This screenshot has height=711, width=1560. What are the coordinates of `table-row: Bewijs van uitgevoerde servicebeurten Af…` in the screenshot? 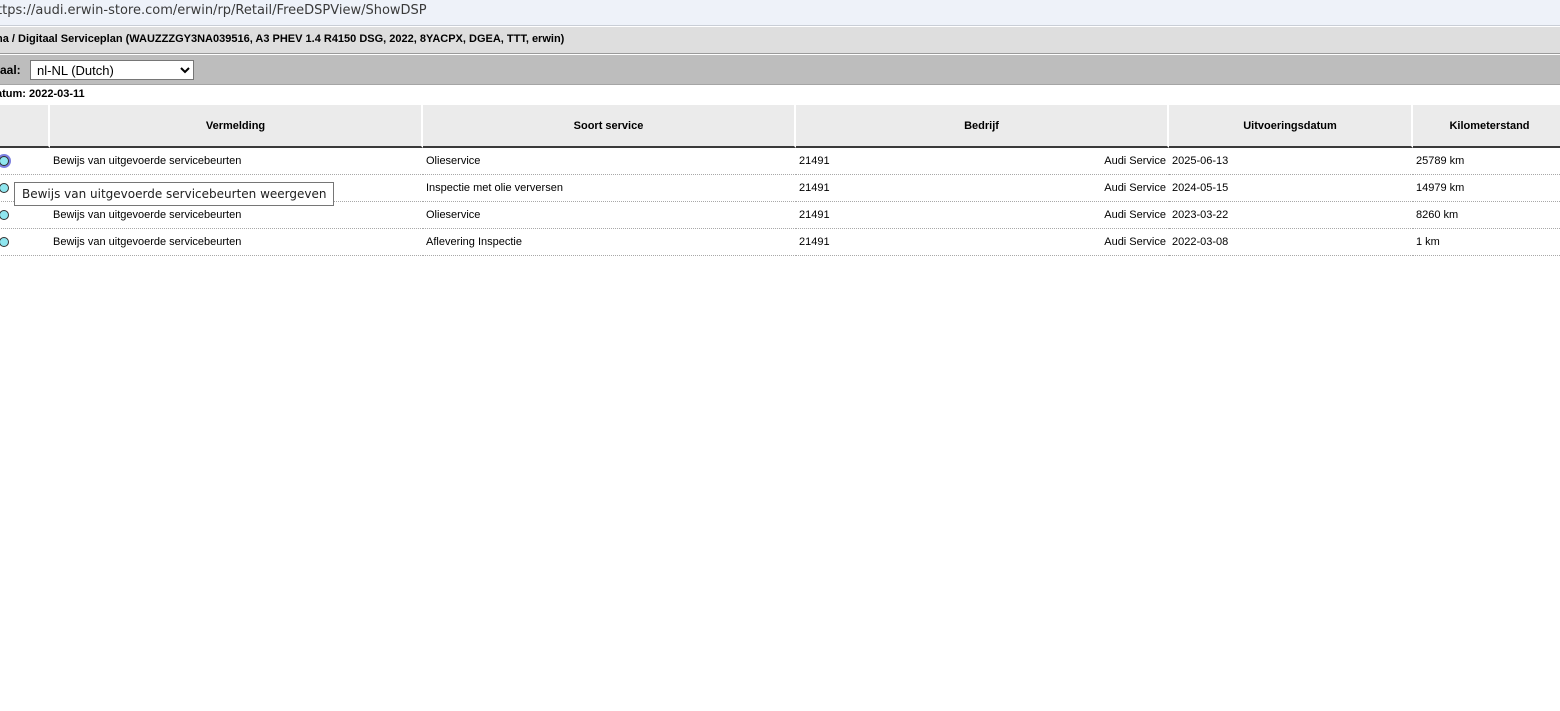 It's located at (780, 242).